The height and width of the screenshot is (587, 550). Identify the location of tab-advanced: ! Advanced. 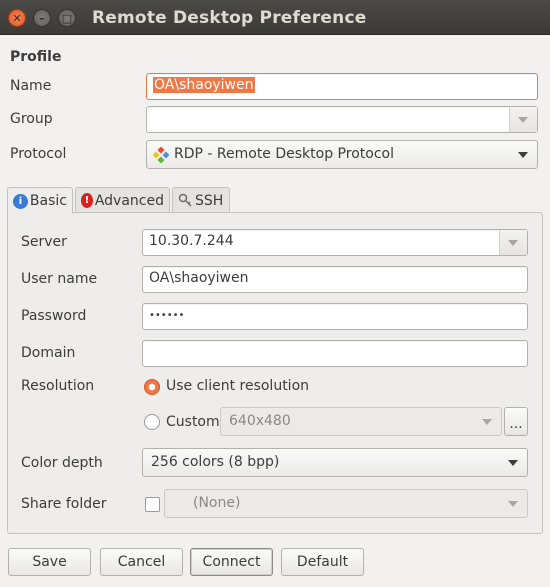
(122, 200).